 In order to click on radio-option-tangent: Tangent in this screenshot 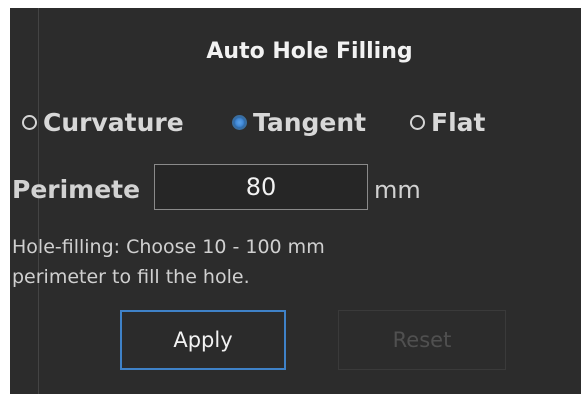, I will do `click(299, 122)`.